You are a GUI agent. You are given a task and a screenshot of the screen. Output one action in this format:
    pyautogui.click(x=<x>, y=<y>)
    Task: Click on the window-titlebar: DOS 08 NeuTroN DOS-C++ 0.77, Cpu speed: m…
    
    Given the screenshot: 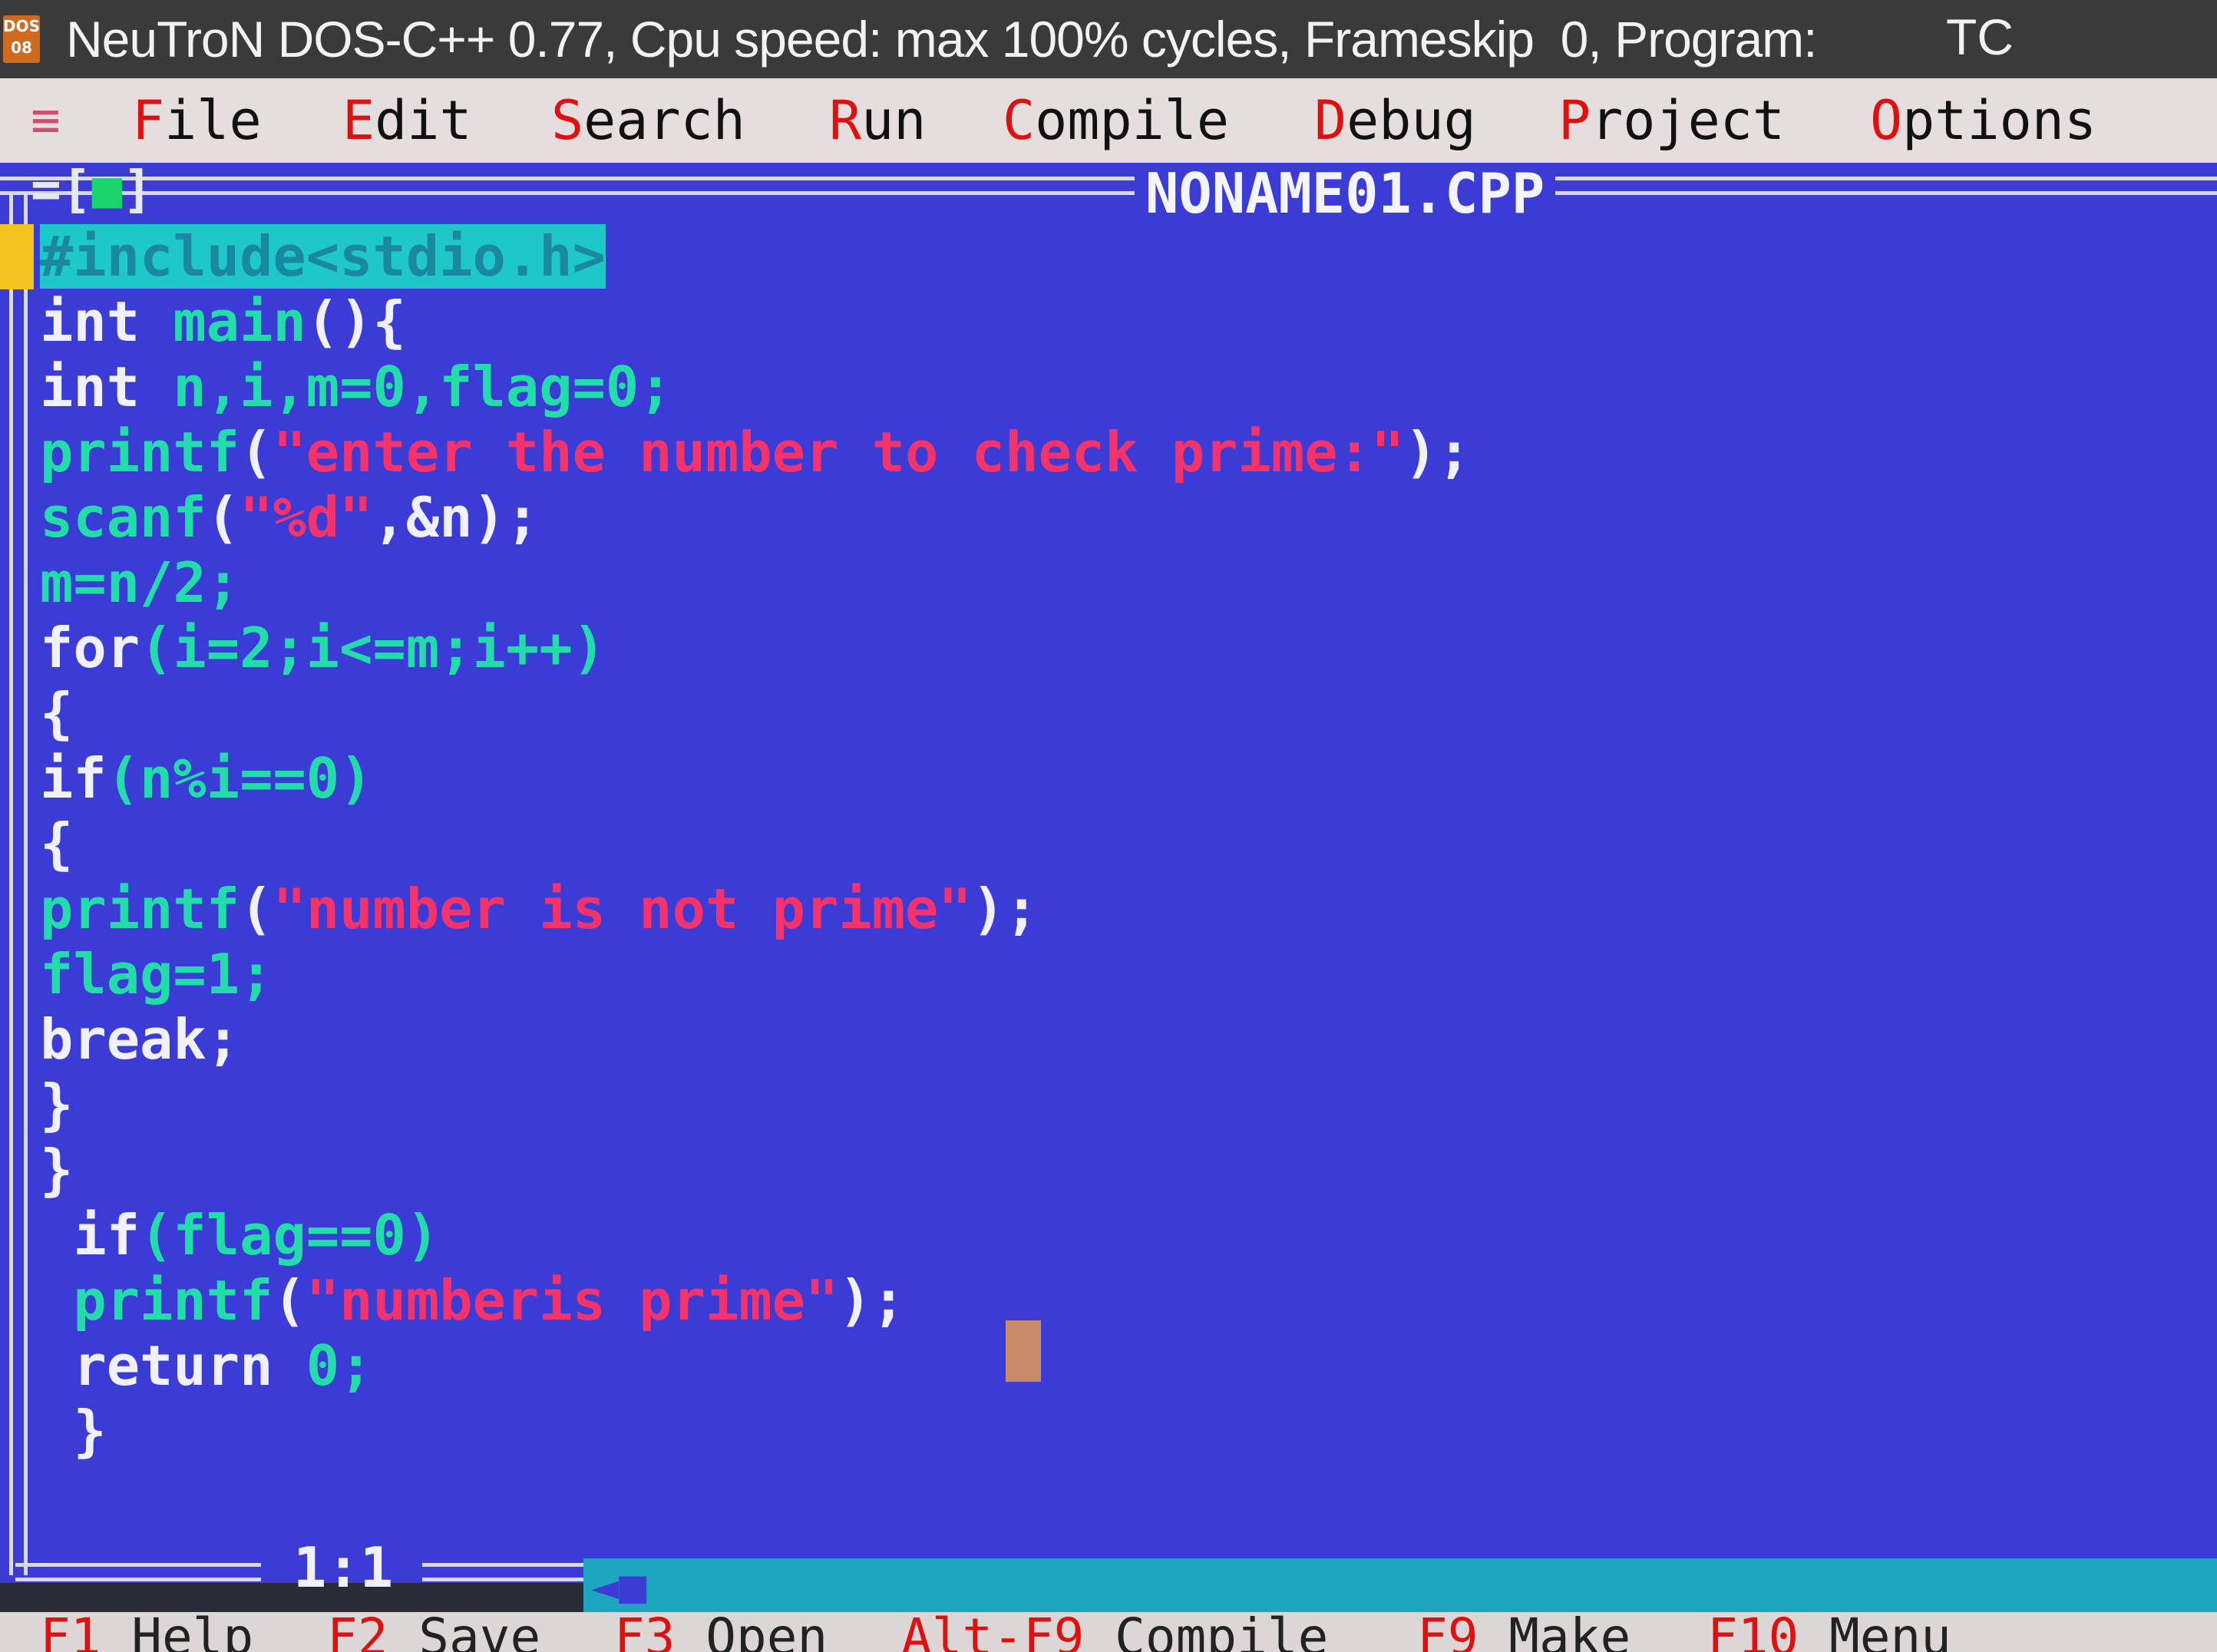 What is the action you would take?
    pyautogui.click(x=1108, y=39)
    